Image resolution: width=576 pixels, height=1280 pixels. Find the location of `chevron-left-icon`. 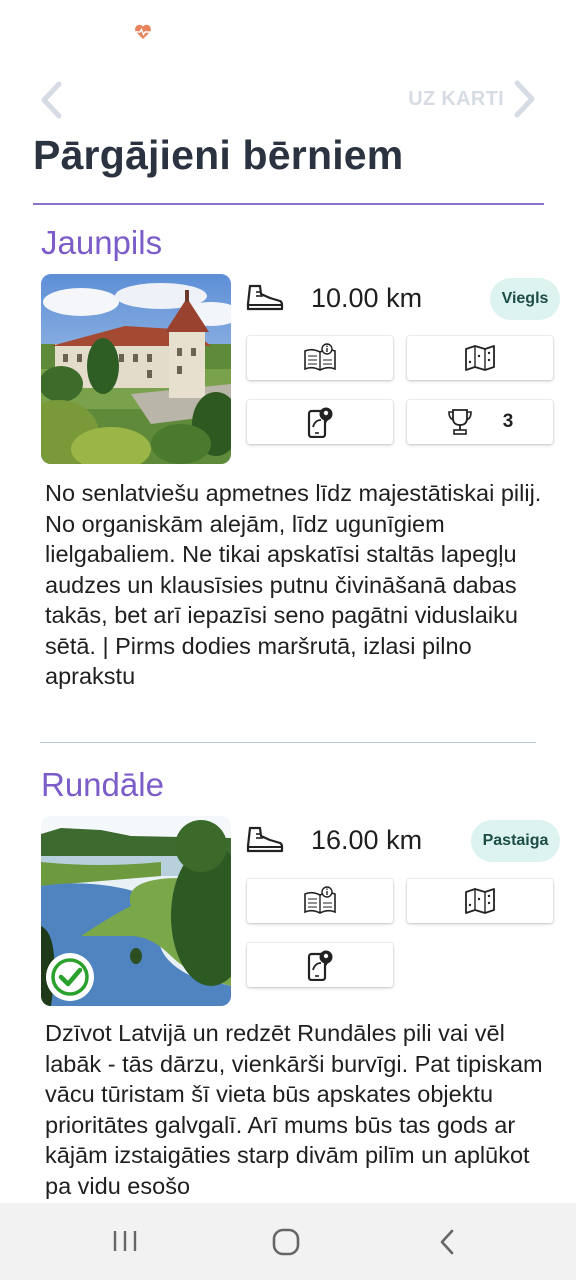

chevron-left-icon is located at coordinates (51, 100).